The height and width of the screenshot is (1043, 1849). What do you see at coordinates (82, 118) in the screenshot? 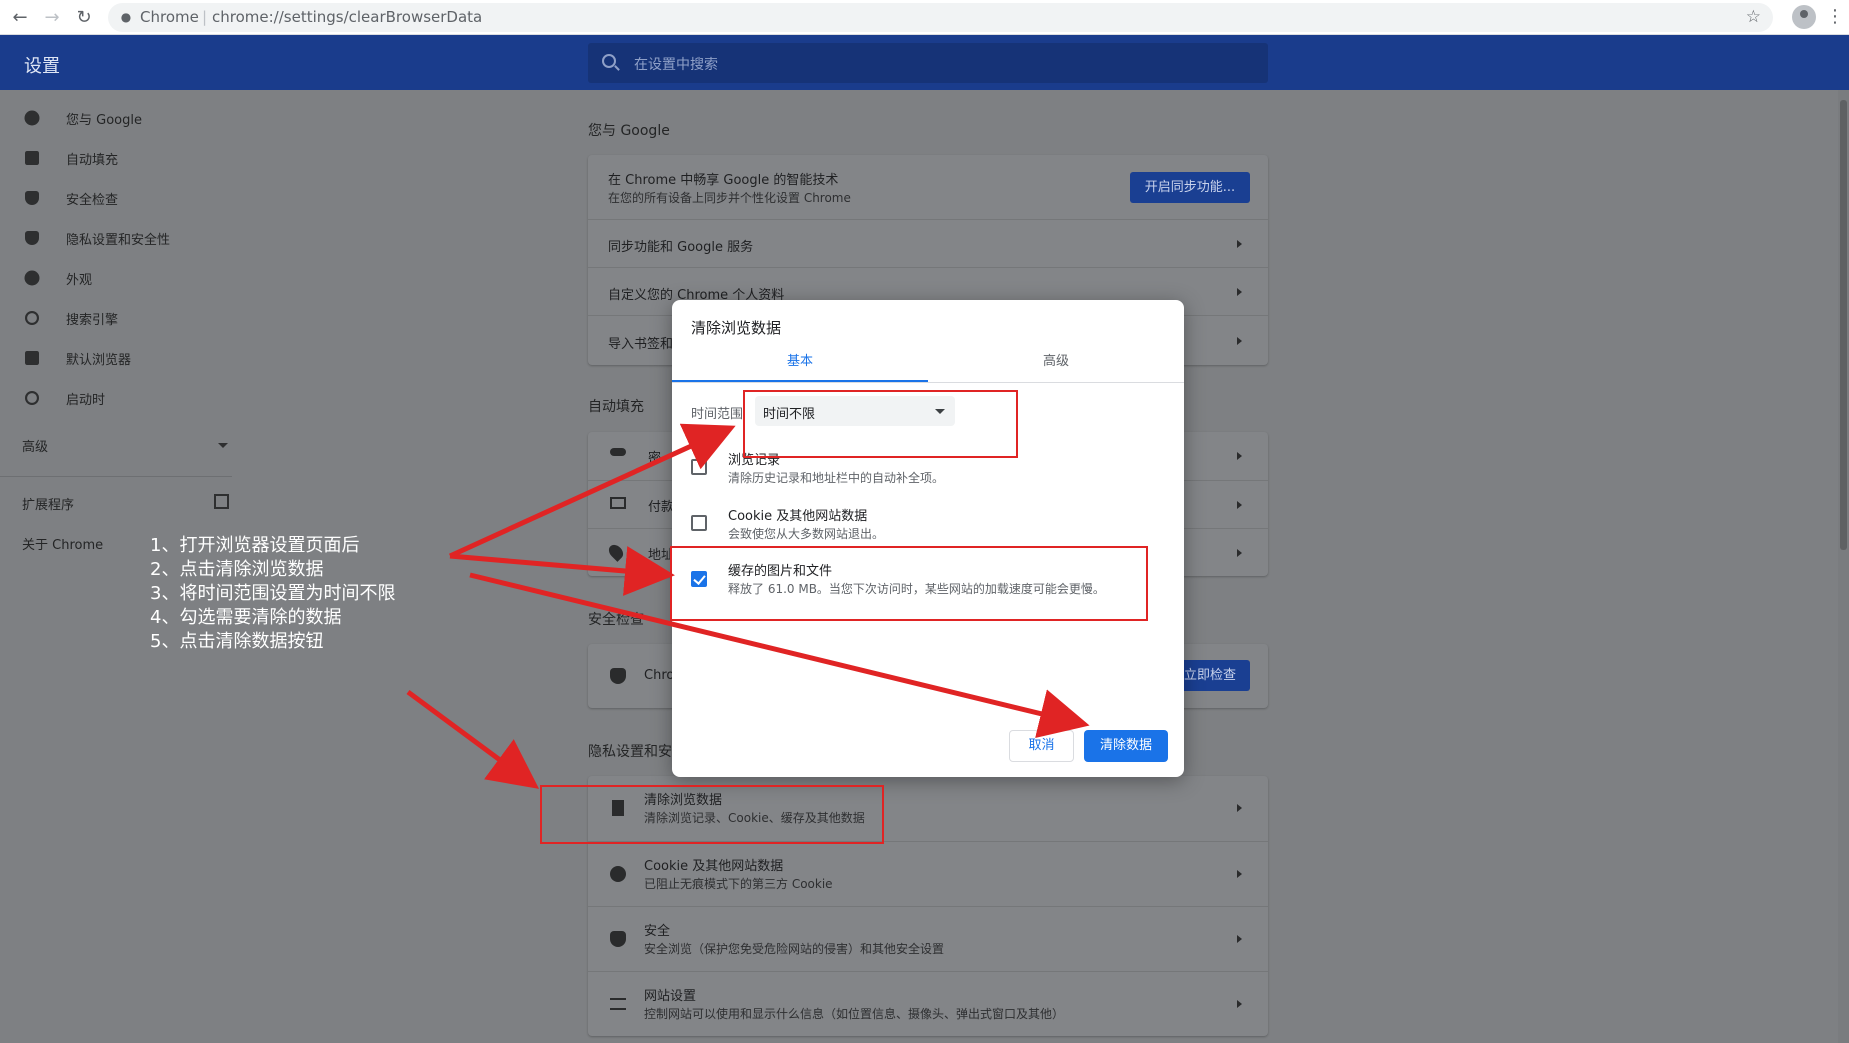
I see `sidebar-item-you-google: 您与 Google` at bounding box center [82, 118].